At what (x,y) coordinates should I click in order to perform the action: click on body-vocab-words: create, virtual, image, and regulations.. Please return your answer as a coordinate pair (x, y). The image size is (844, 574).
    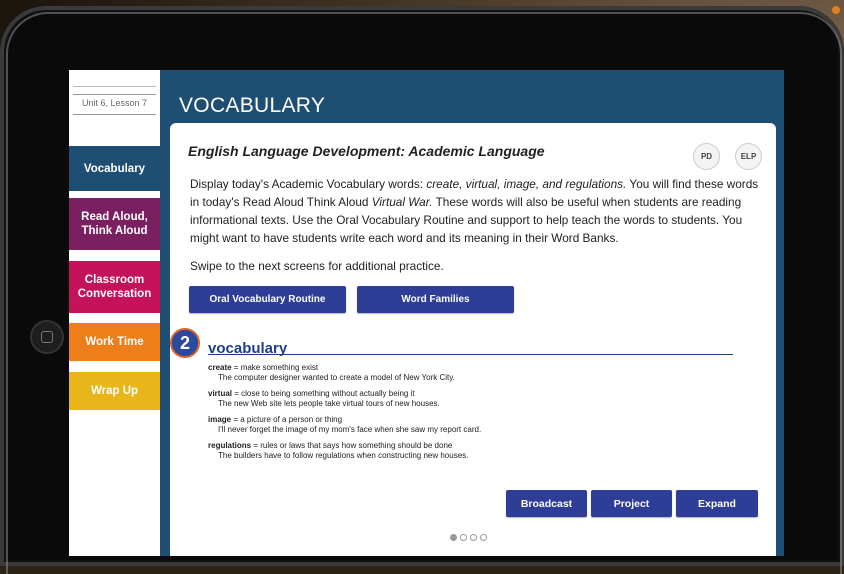
    Looking at the image, I should click on (526, 184).